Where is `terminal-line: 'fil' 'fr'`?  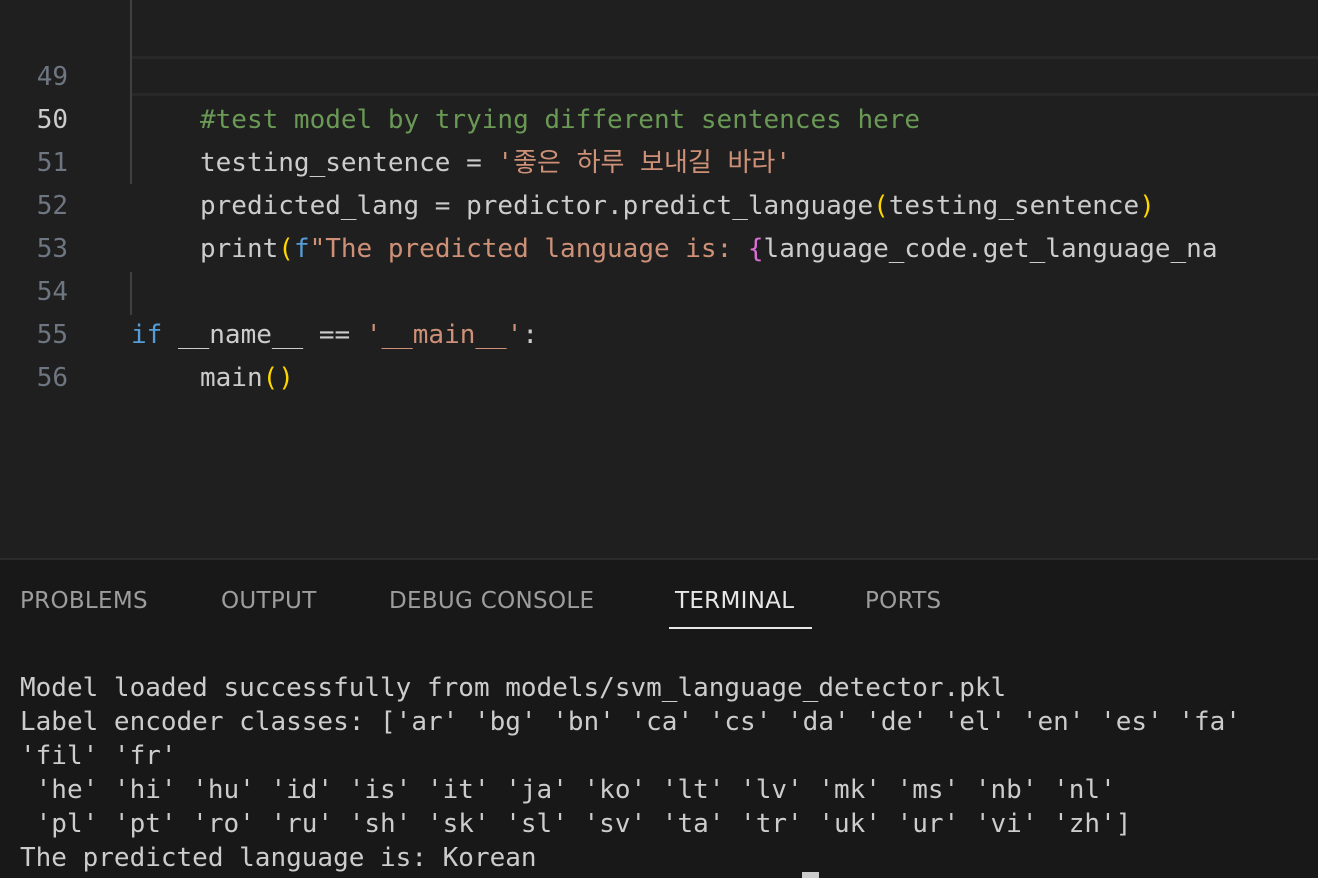
terminal-line: 'fil' 'fr' is located at coordinates (98, 756).